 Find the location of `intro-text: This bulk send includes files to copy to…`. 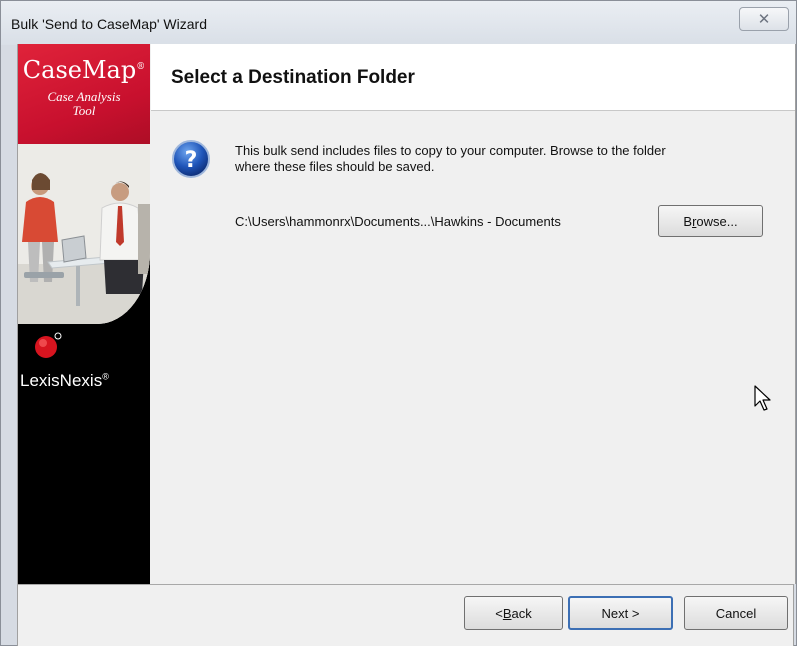

intro-text: This bulk send includes files to copy to… is located at coordinates (505, 159).